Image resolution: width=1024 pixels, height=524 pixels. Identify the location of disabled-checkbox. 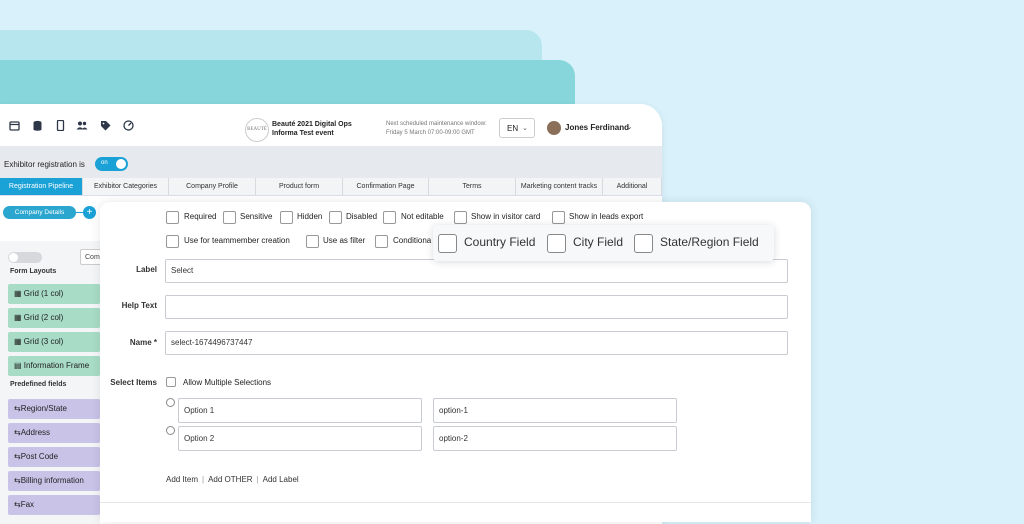
(335, 217).